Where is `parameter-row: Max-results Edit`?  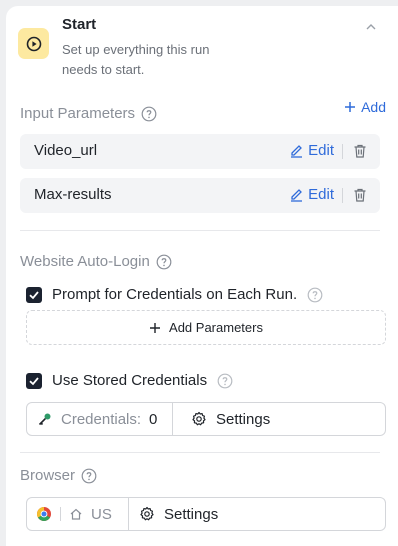
parameter-row: Max-results Edit is located at coordinates (200, 195).